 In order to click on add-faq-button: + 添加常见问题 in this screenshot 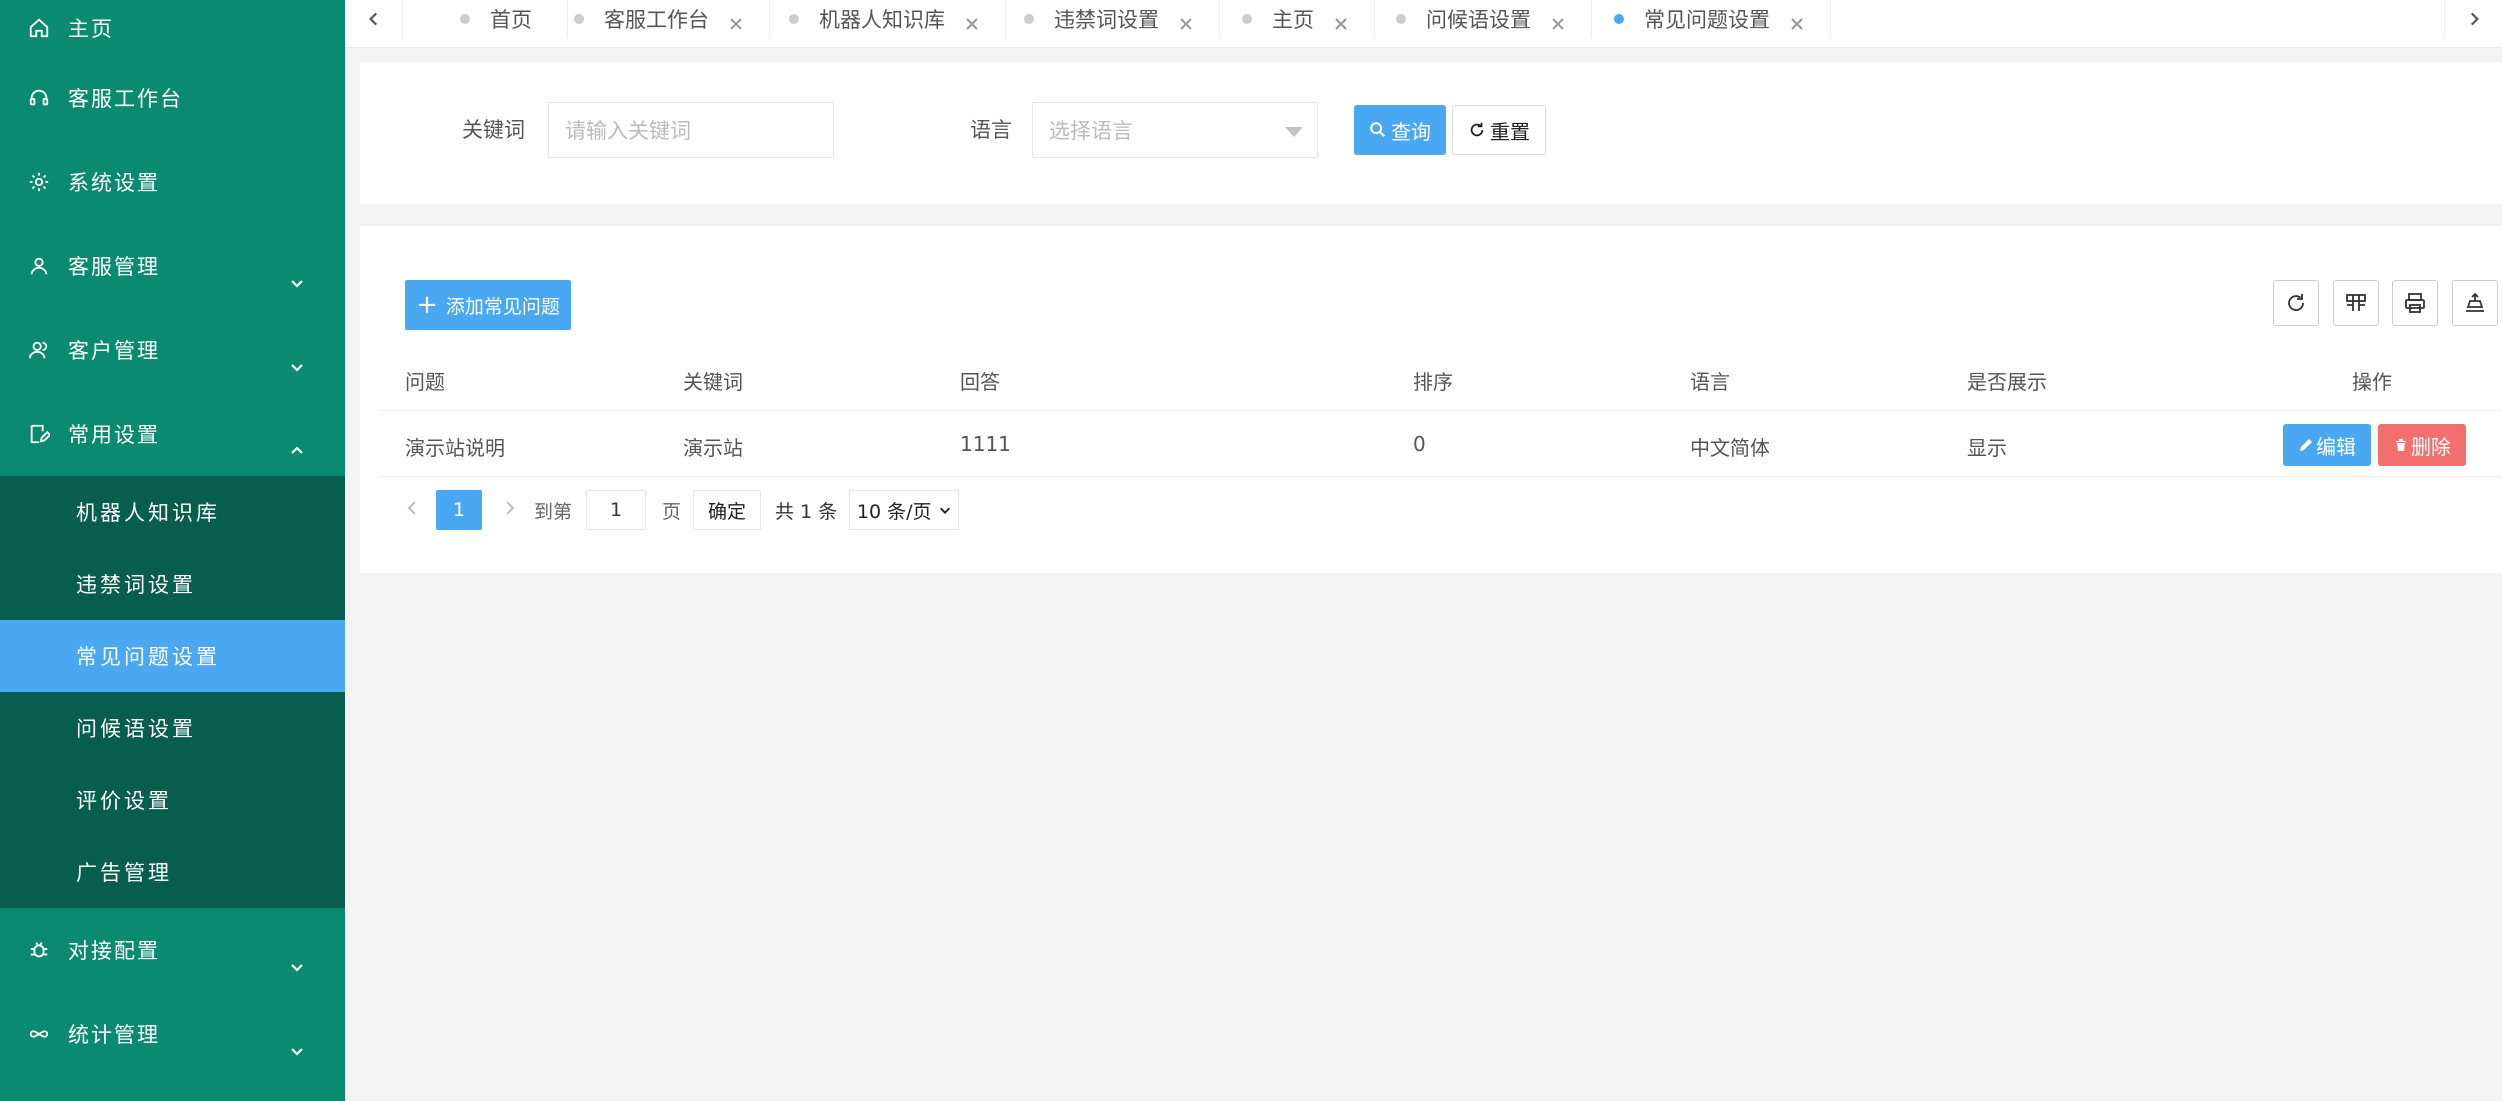, I will do `click(488, 305)`.